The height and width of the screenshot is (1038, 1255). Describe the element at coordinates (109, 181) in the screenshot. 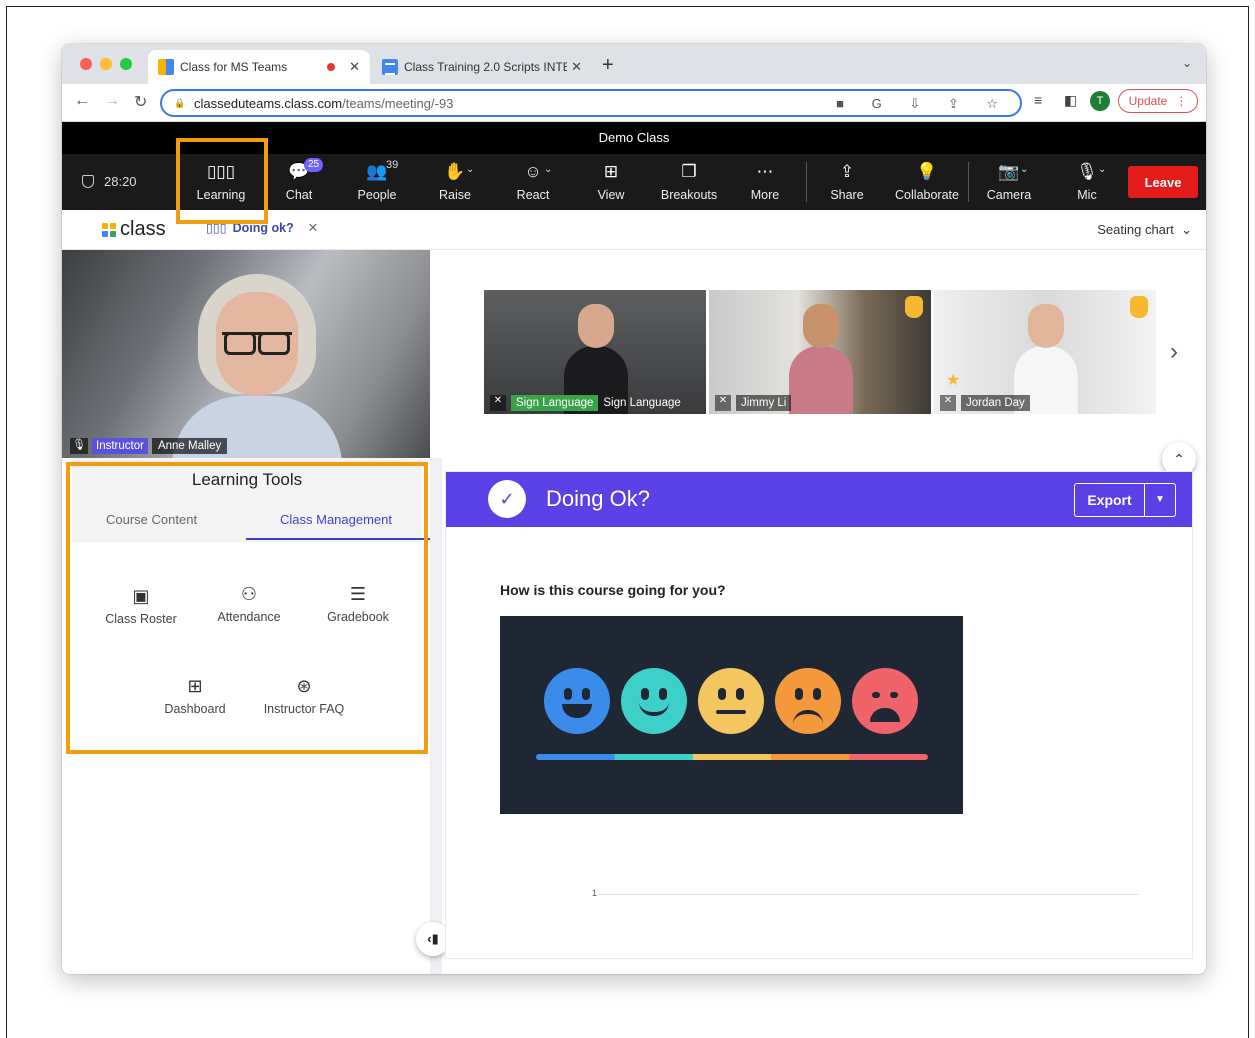

I see `meeting-timer: 28:20` at that location.